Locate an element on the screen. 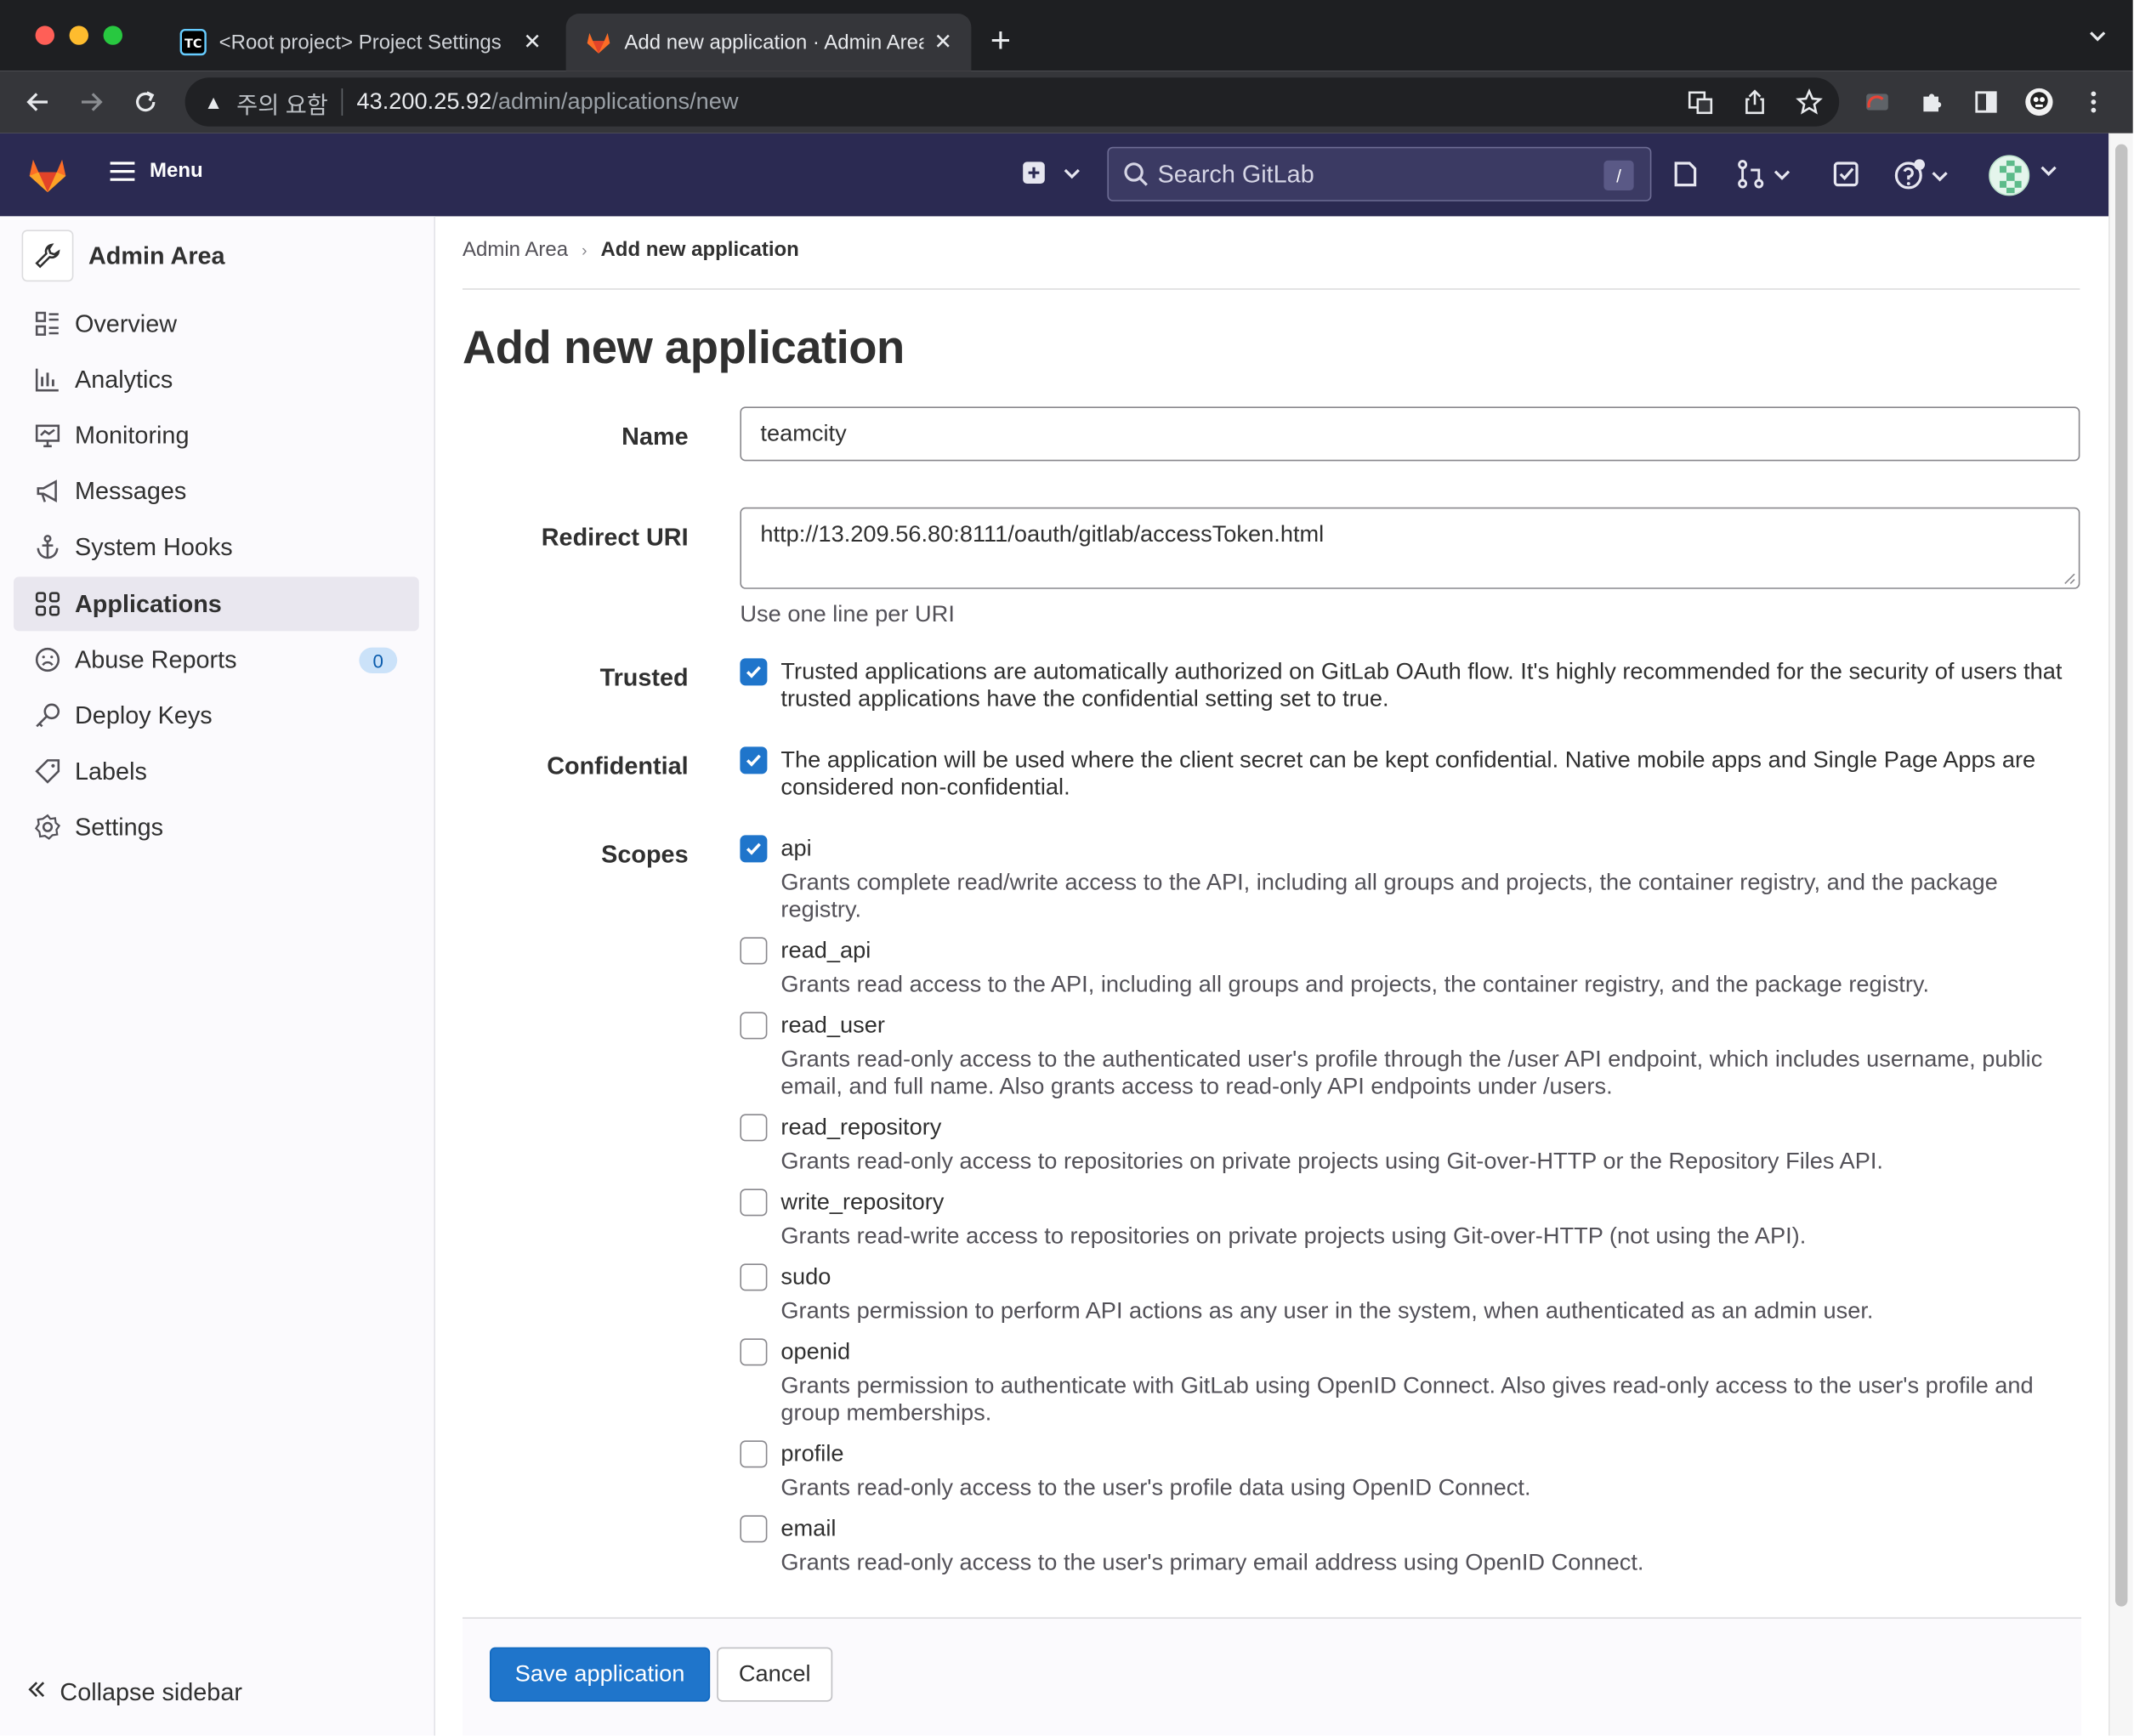 This screenshot has width=2134, height=1736. sidebar-header: Admin Area is located at coordinates (123, 256).